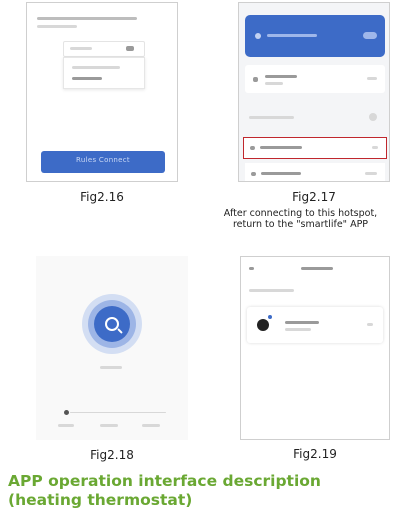  I want to click on fig217-row1-icon, so click(255, 79).